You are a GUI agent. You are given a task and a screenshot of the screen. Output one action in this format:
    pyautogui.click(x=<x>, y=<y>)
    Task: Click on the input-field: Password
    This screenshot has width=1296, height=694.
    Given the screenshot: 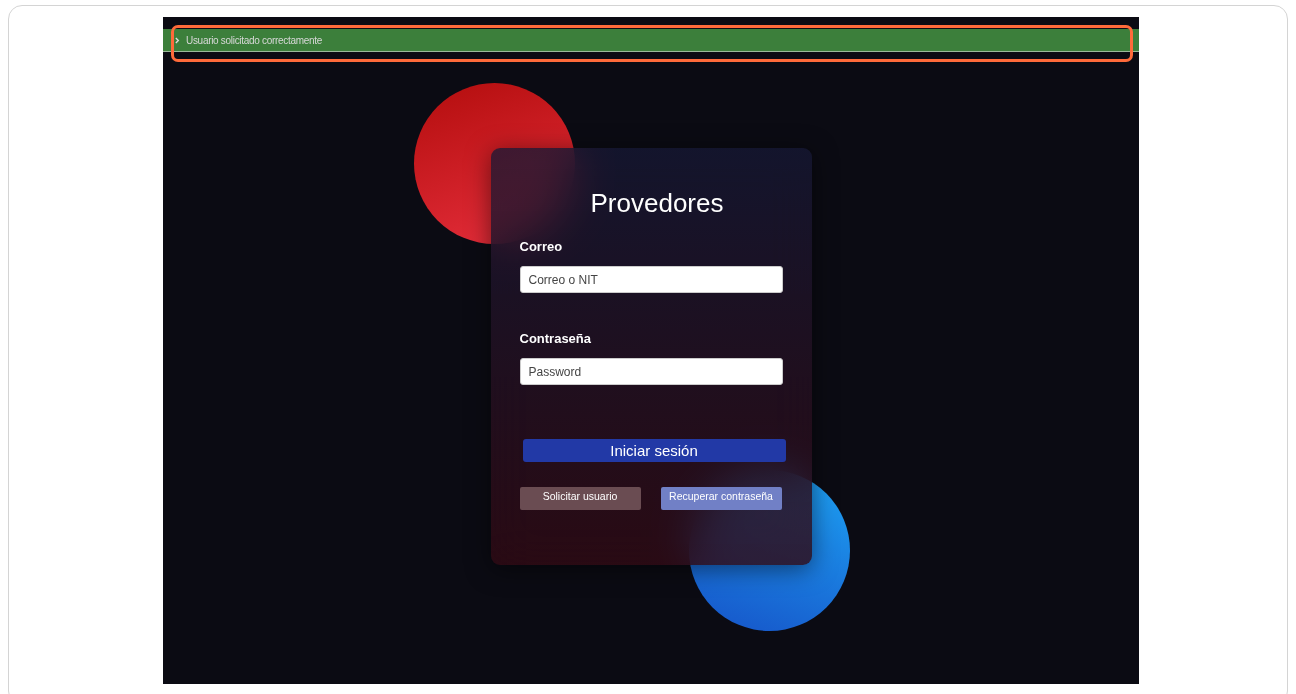 What is the action you would take?
    pyautogui.click(x=651, y=371)
    